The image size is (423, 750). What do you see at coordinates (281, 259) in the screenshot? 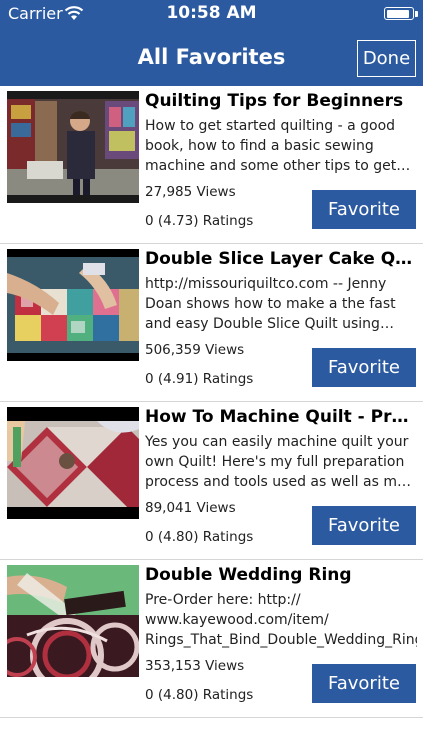
I see `video-title: Double Slice Layer Cake Quilt Tutorial` at bounding box center [281, 259].